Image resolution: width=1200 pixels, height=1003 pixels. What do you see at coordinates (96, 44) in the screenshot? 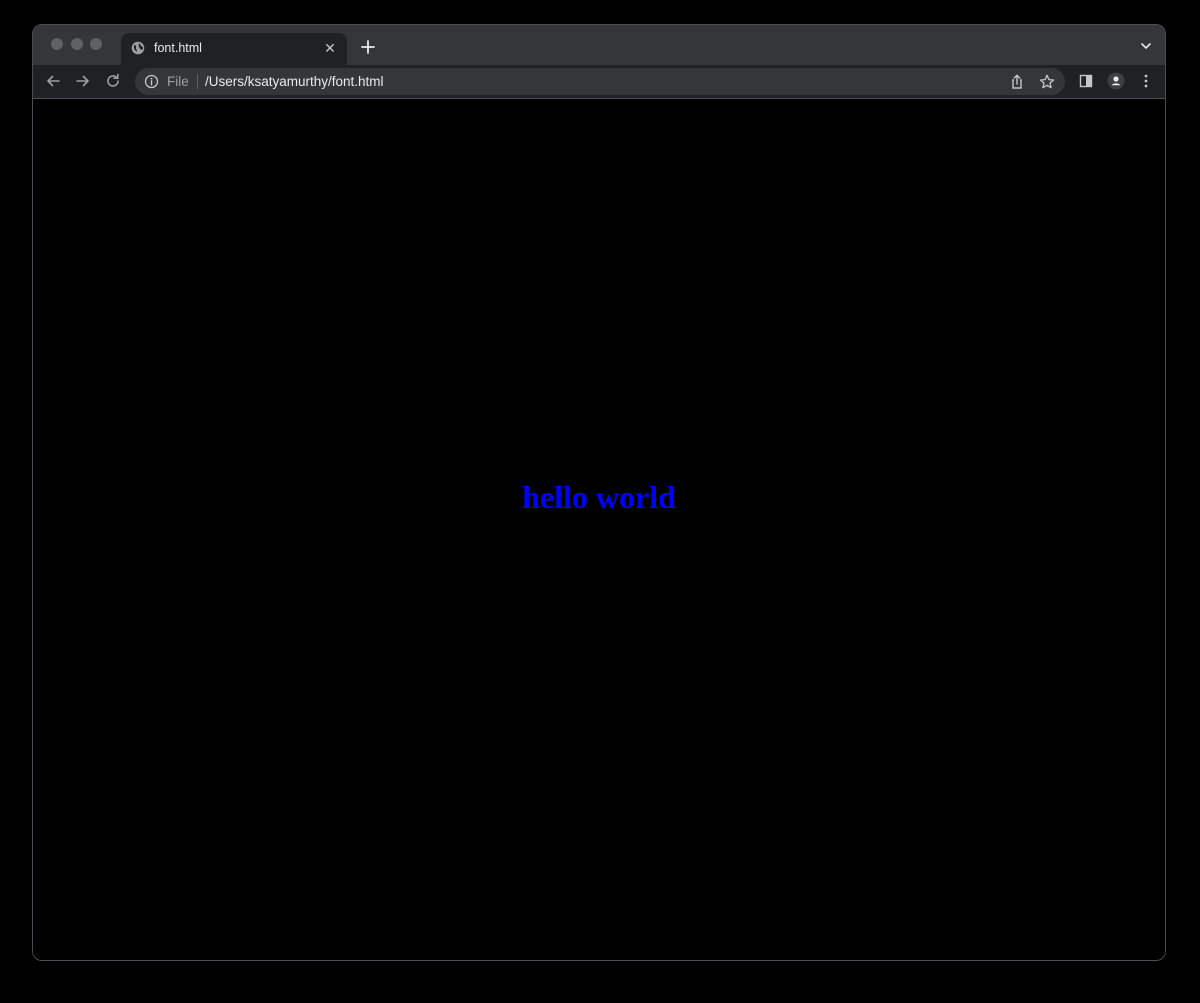
I see `zoom-window-button` at bounding box center [96, 44].